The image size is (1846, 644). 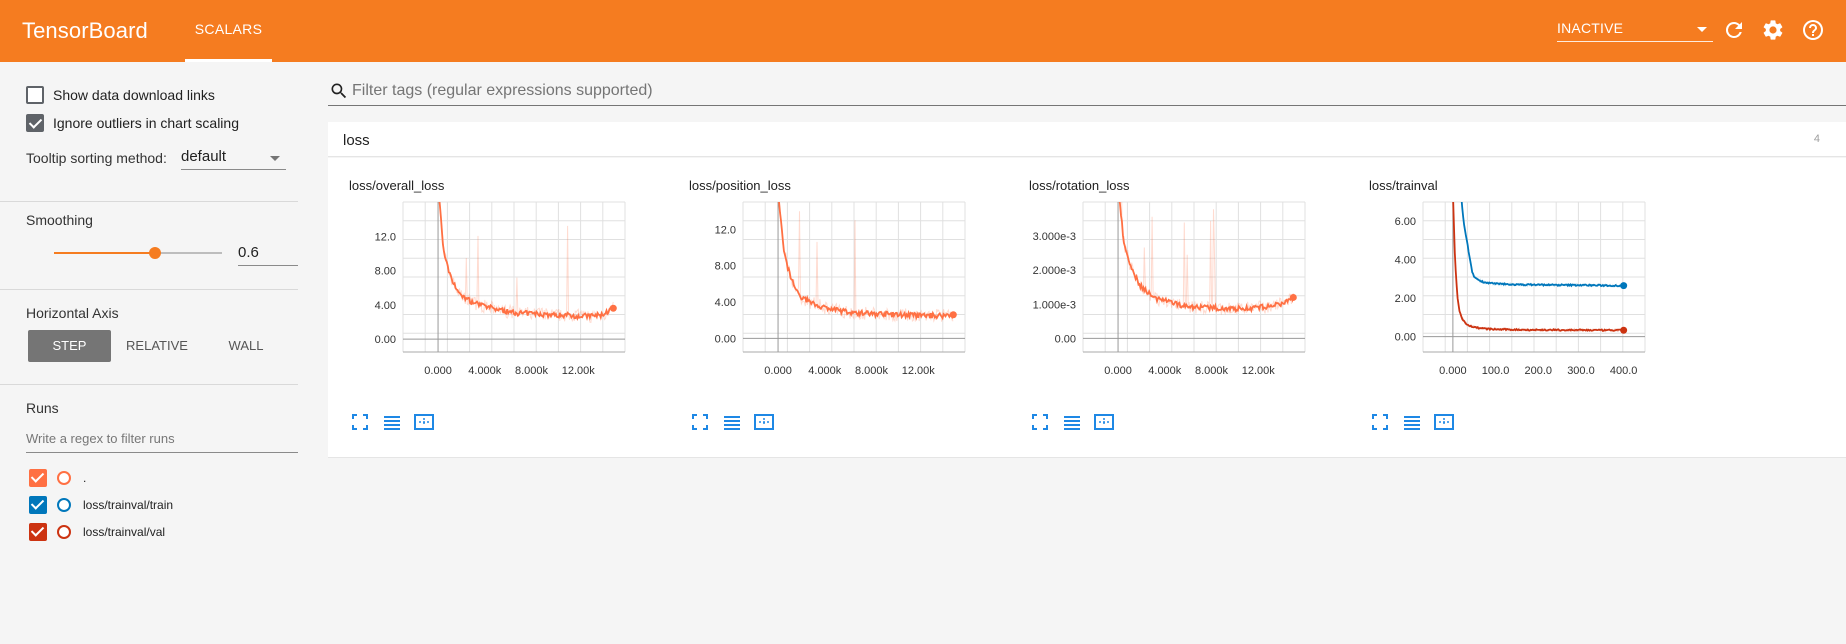 What do you see at coordinates (101, 505) in the screenshot?
I see `run-item: loss/trainval/train` at bounding box center [101, 505].